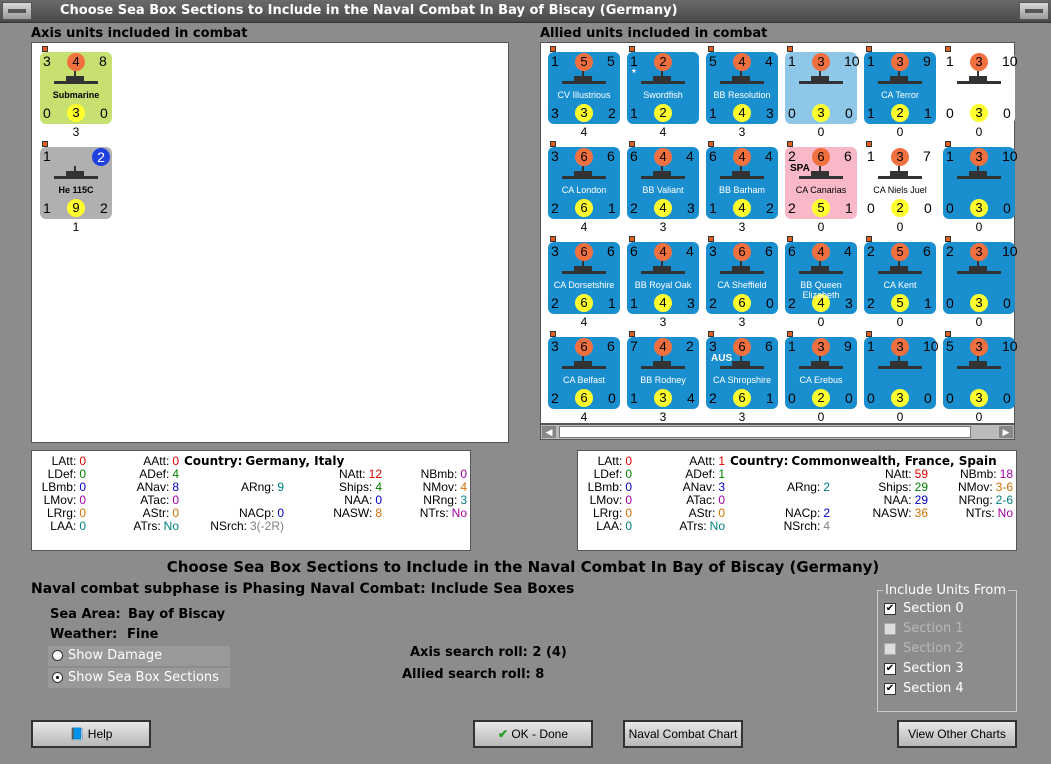 This screenshot has width=1051, height=764. What do you see at coordinates (549, 432) in the screenshot?
I see `scroll-left-icon: ◀` at bounding box center [549, 432].